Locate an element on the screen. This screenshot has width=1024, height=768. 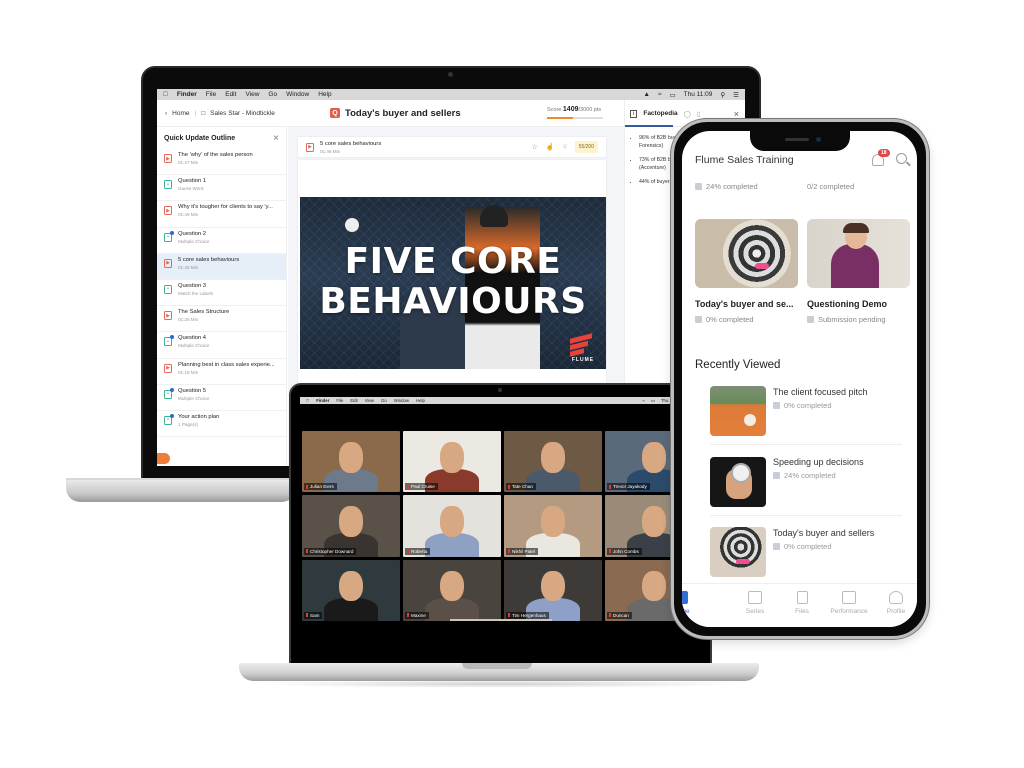
list-divider is located at coordinates (806, 444).